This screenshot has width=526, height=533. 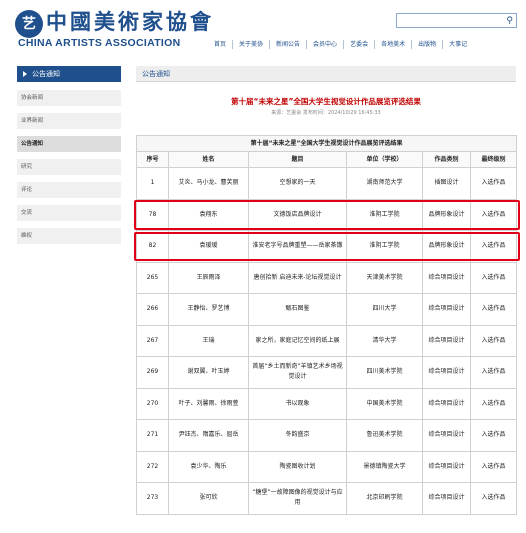 What do you see at coordinates (297, 340) in the screenshot?
I see `cell-title: 家之所，家庭记忆空间的纸上展` at bounding box center [297, 340].